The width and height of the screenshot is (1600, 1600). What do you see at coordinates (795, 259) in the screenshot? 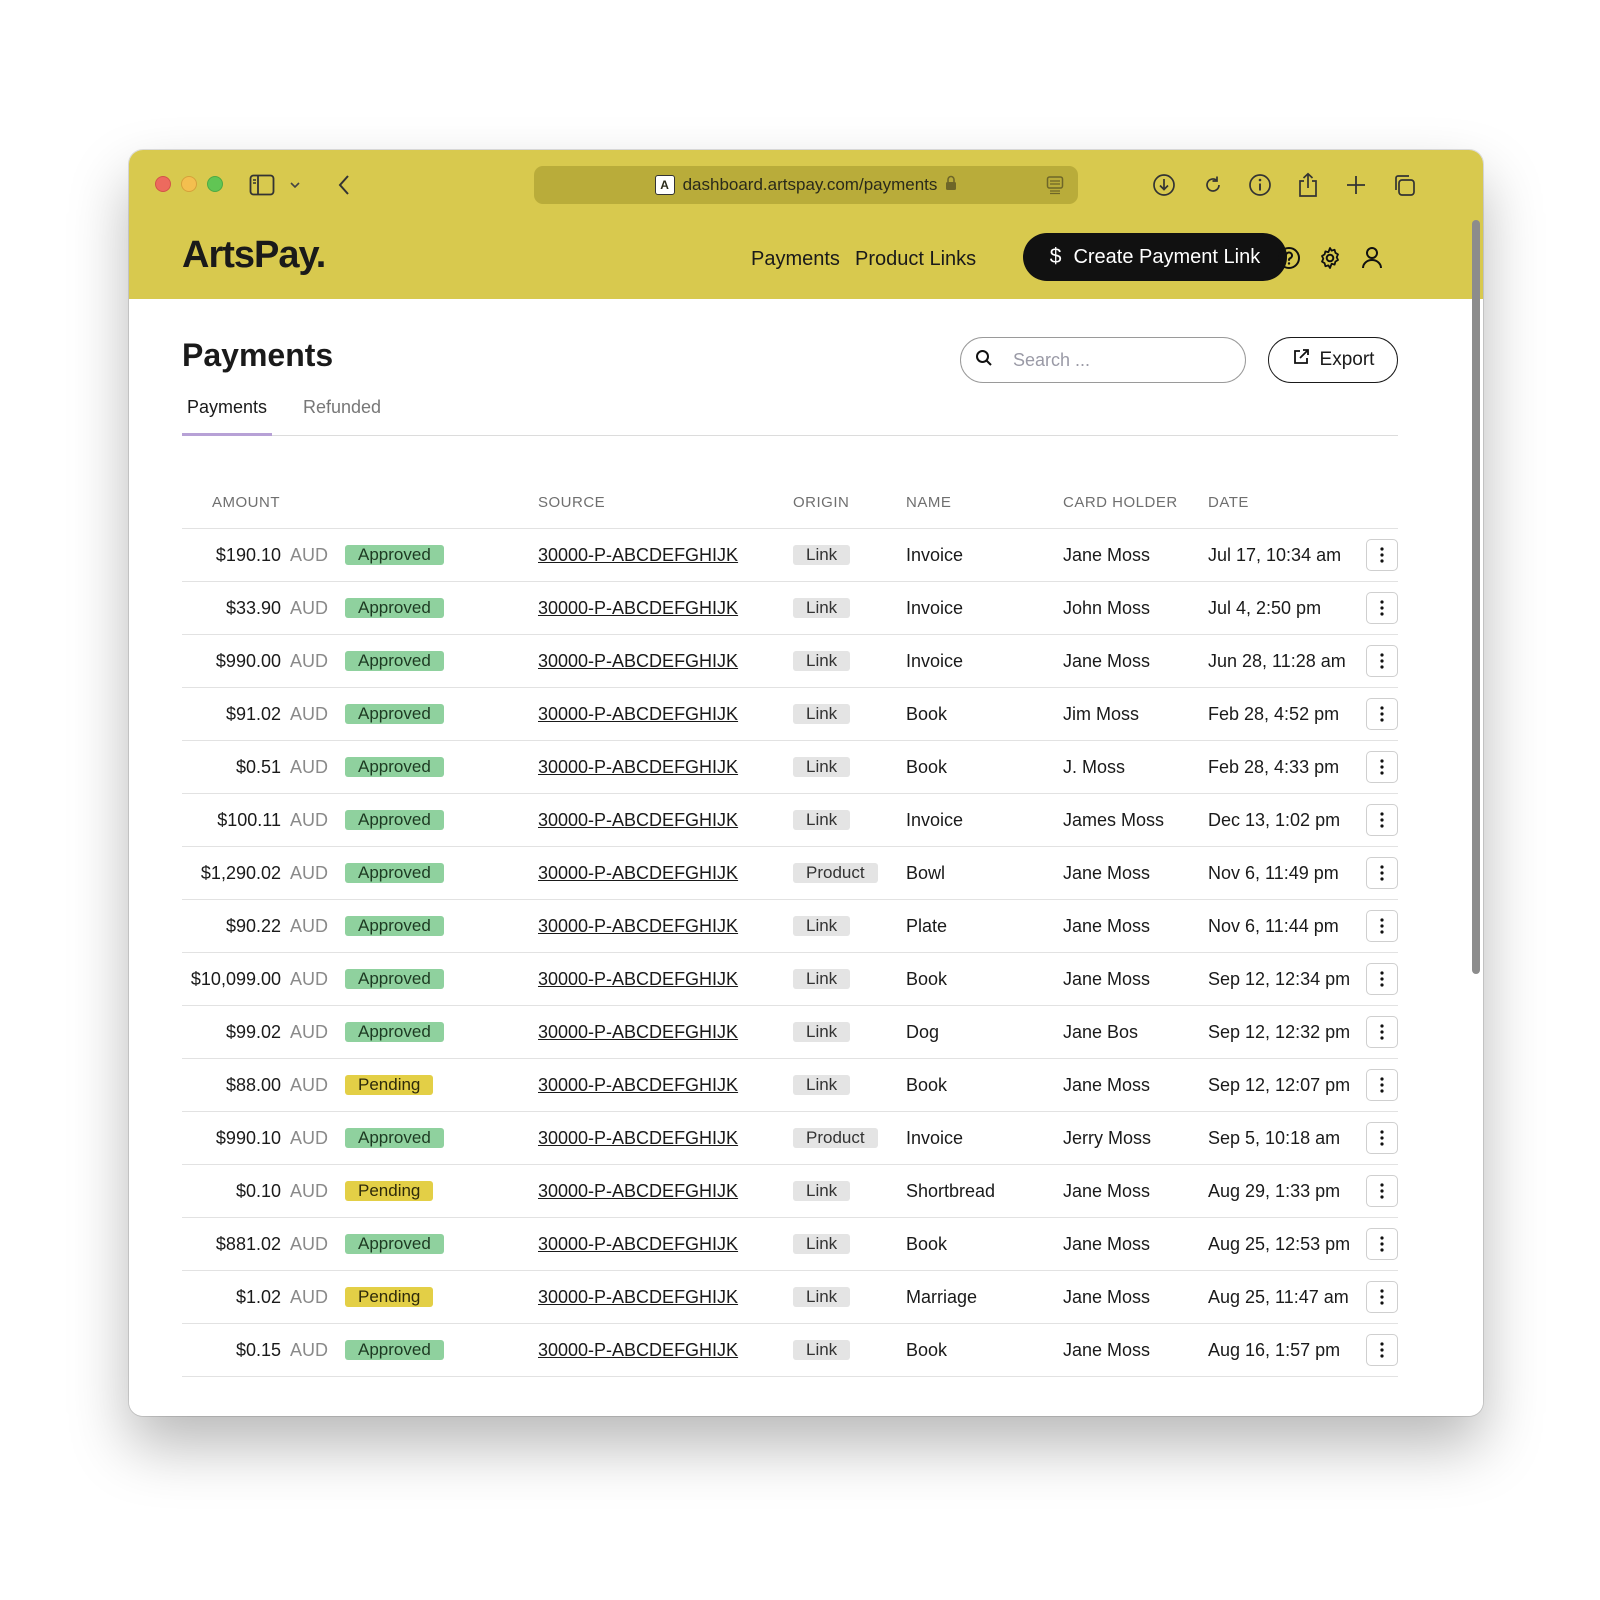
I see `nav-payments: Payments` at bounding box center [795, 259].